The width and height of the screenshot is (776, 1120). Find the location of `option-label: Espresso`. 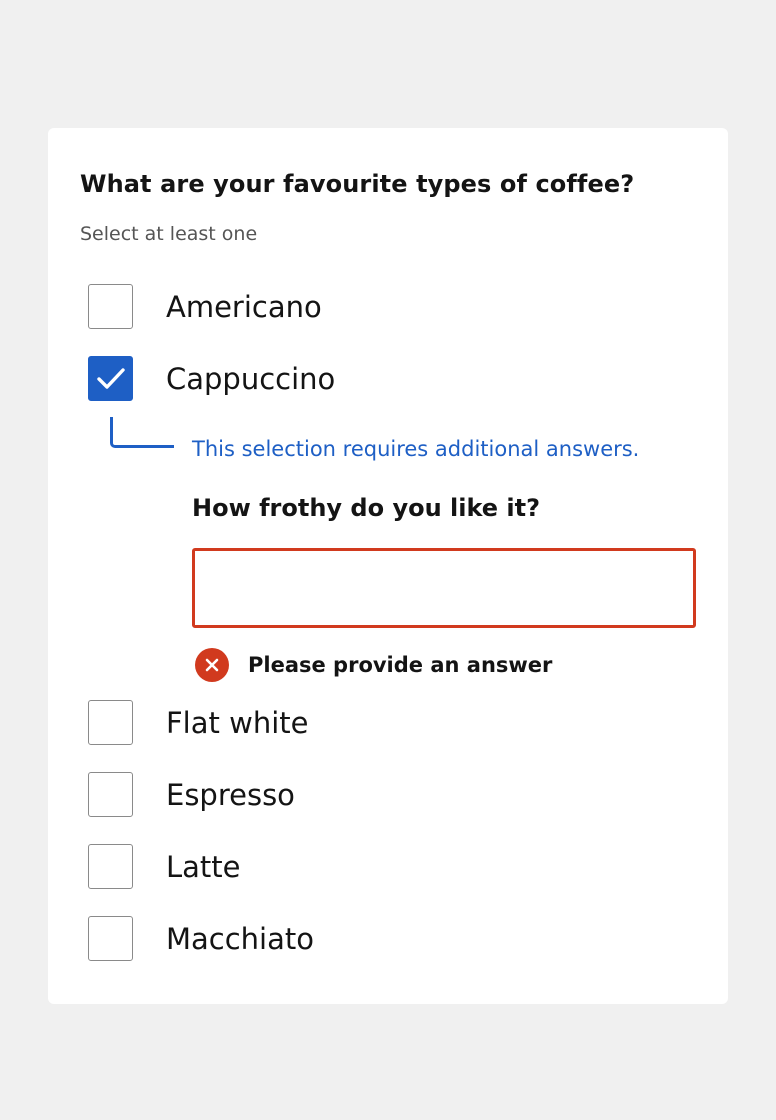

option-label: Espresso is located at coordinates (230, 794).